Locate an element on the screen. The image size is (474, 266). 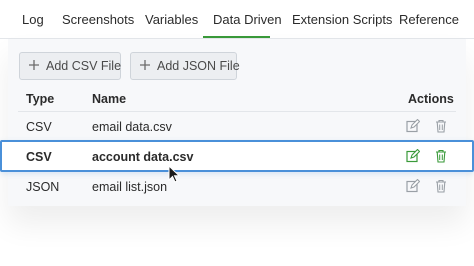
column-header-actions: Actions is located at coordinates (431, 99).